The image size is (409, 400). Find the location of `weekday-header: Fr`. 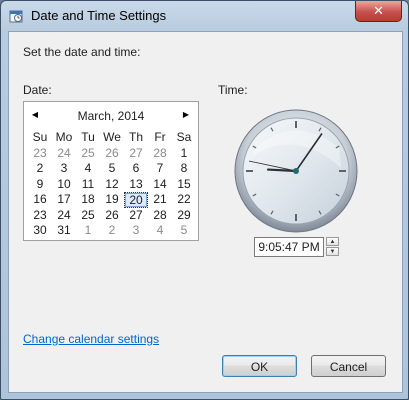

weekday-header: Fr is located at coordinates (160, 137).